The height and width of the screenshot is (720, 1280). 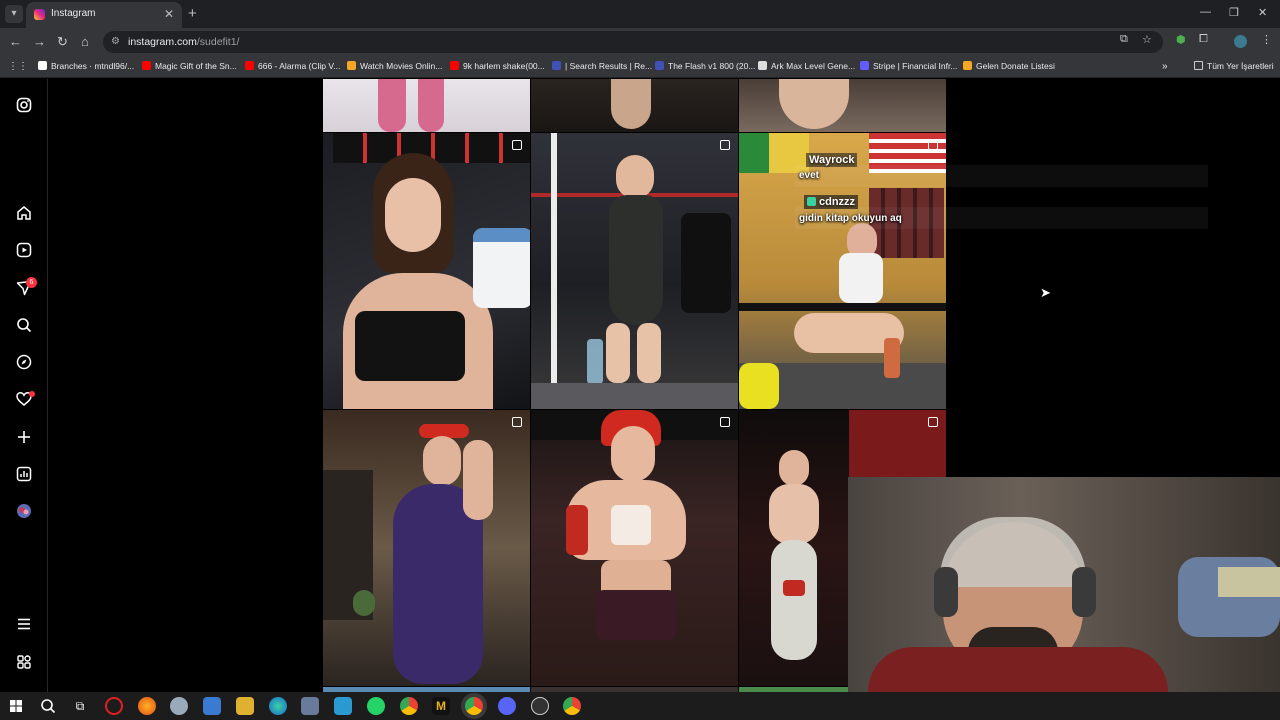 What do you see at coordinates (1234, 66) in the screenshot?
I see `all-bookmarks-folder: Tüm Yer İşaretleri` at bounding box center [1234, 66].